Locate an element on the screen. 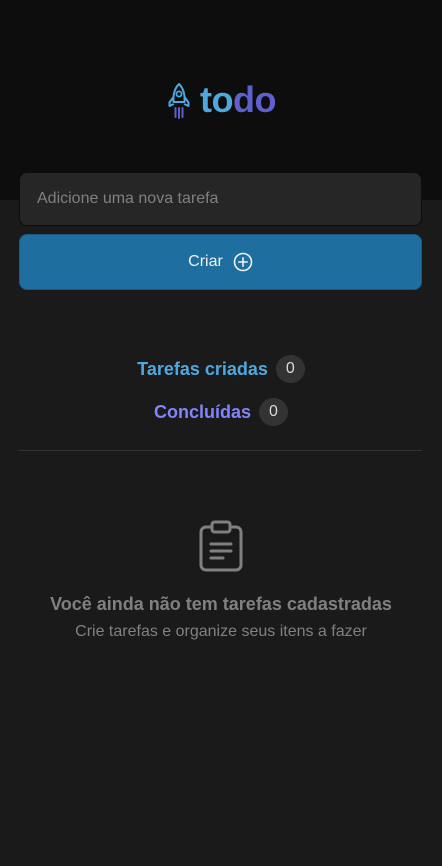 This screenshot has width=442, height=866. done-counter: Concluídas 0 is located at coordinates (221, 412).